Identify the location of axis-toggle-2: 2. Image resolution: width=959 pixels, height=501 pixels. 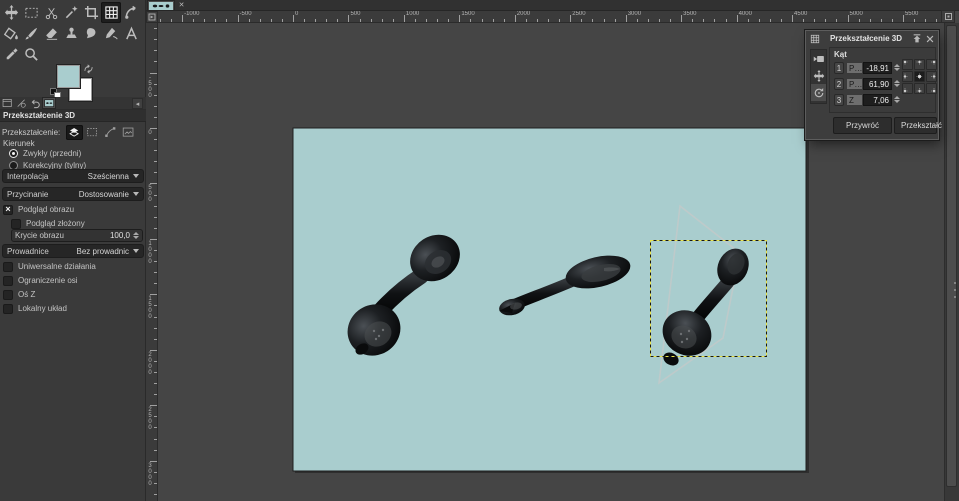
(839, 83).